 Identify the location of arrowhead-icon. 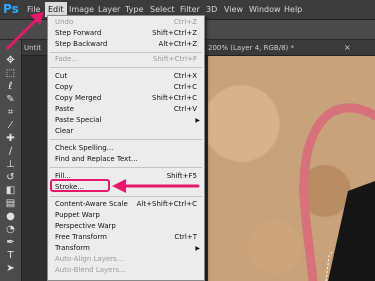
(119, 186).